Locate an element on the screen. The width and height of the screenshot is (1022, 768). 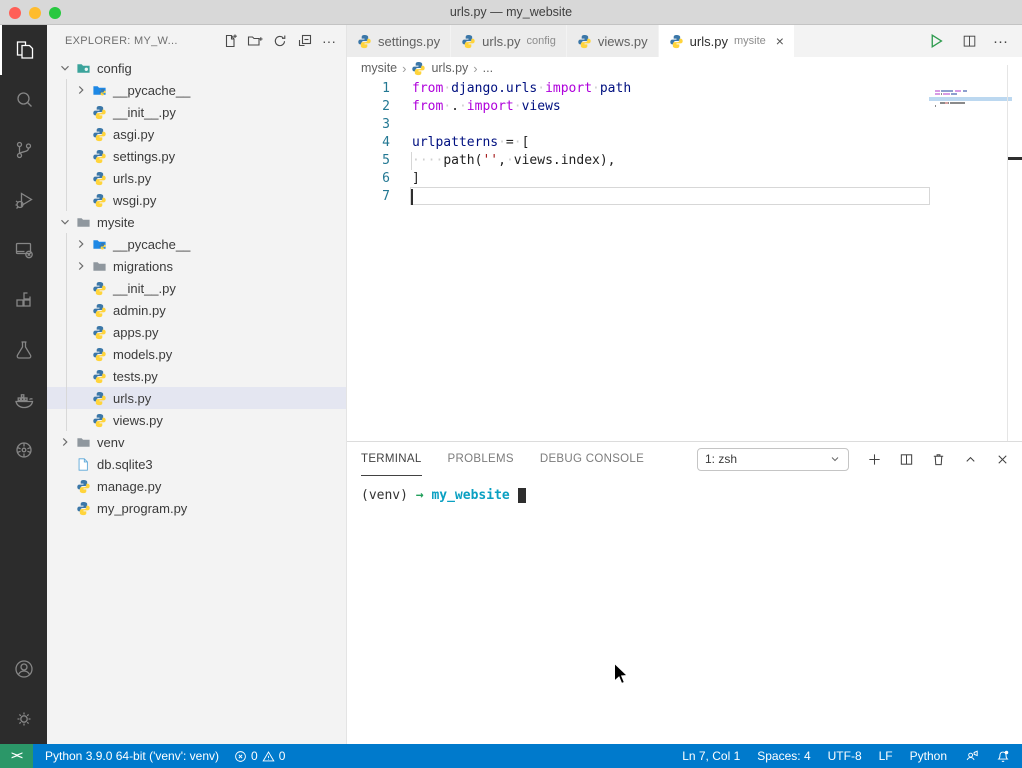
terminal-shell-select: 1: zsh is located at coordinates (773, 459).